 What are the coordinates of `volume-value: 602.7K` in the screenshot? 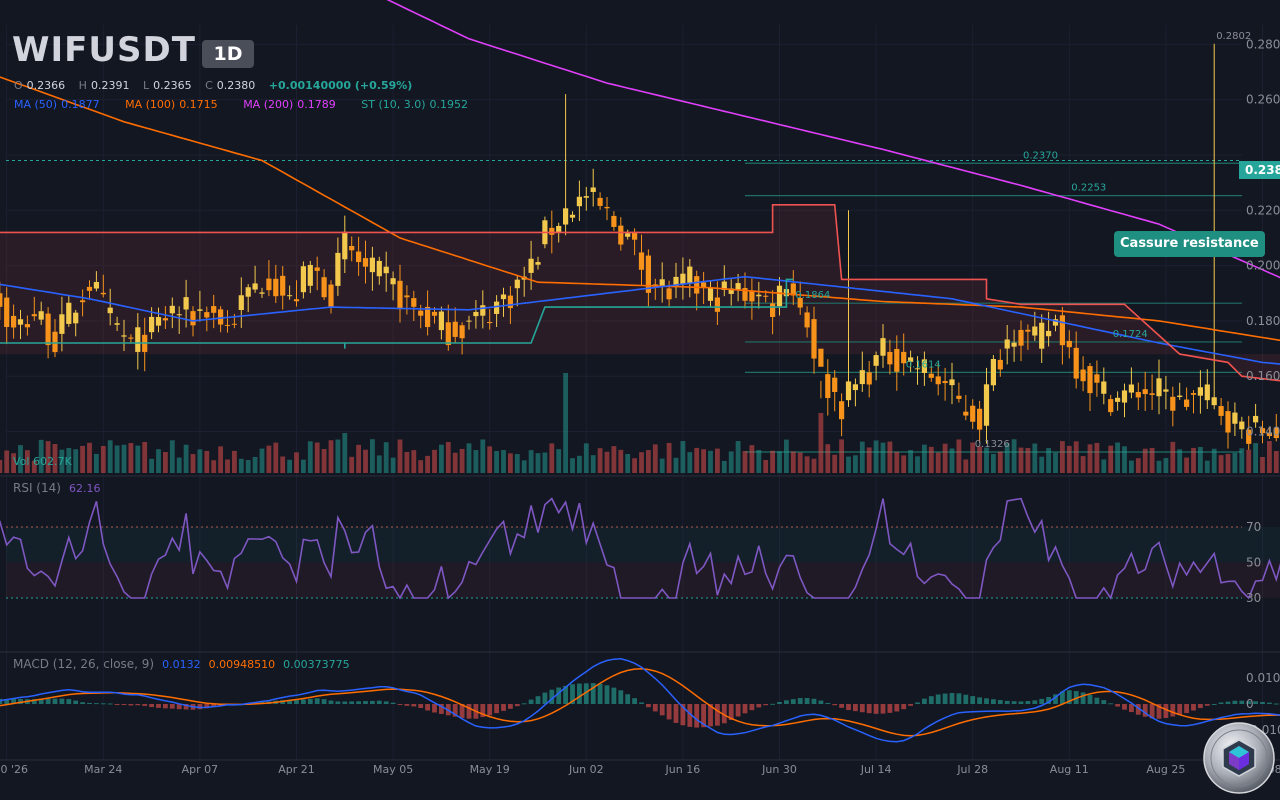 It's located at (52, 461).